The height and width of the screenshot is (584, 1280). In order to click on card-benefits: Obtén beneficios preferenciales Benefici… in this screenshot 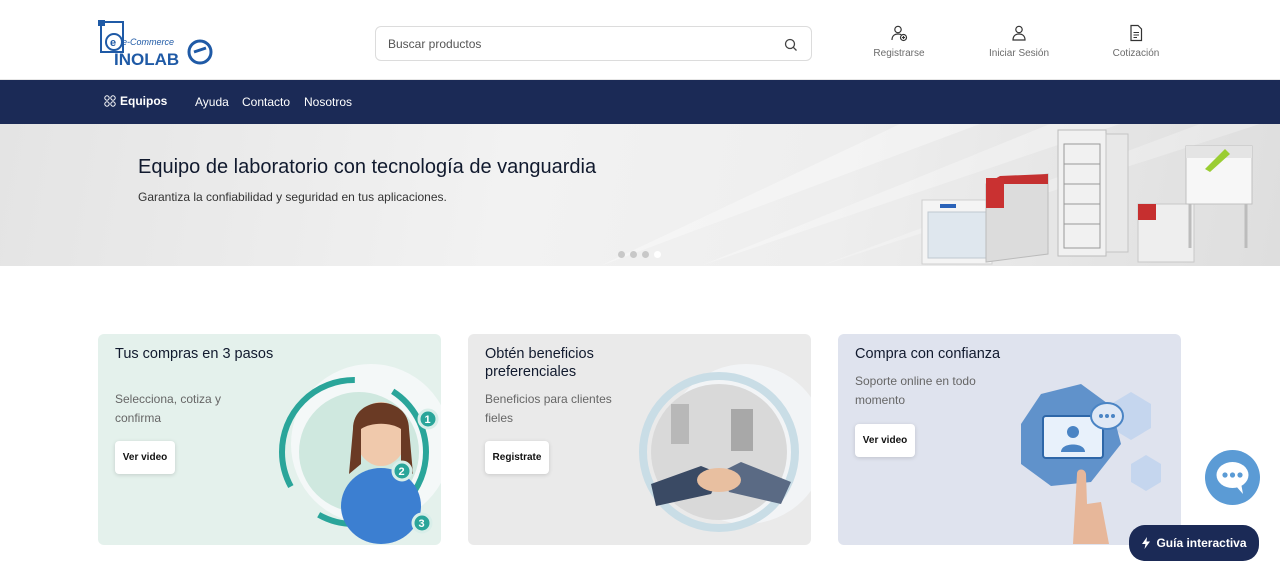, I will do `click(639, 439)`.